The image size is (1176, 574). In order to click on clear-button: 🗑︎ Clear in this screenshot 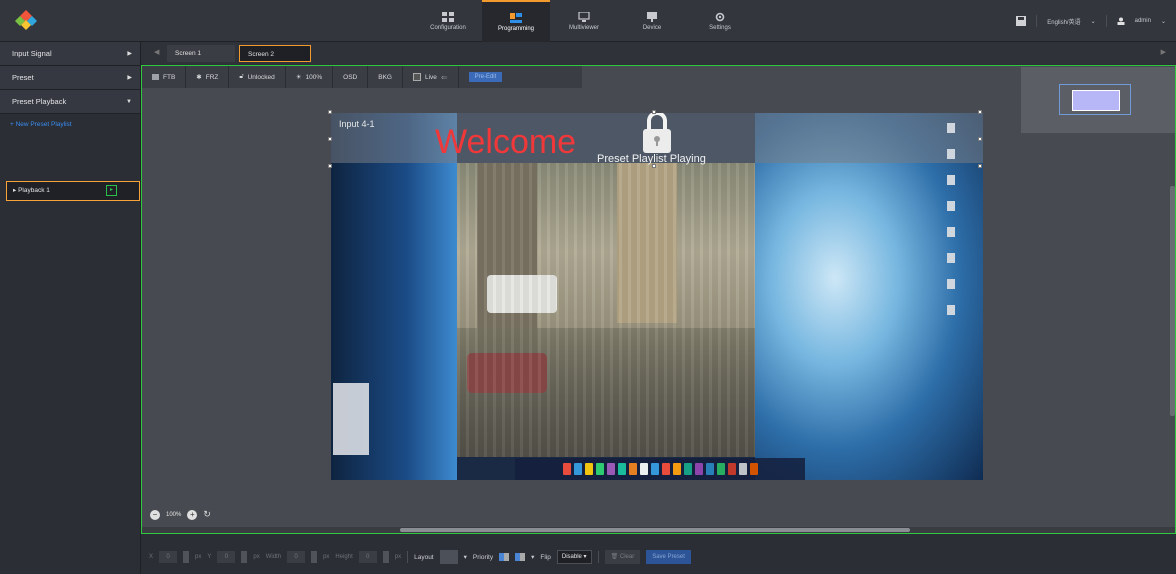, I will do `click(622, 557)`.